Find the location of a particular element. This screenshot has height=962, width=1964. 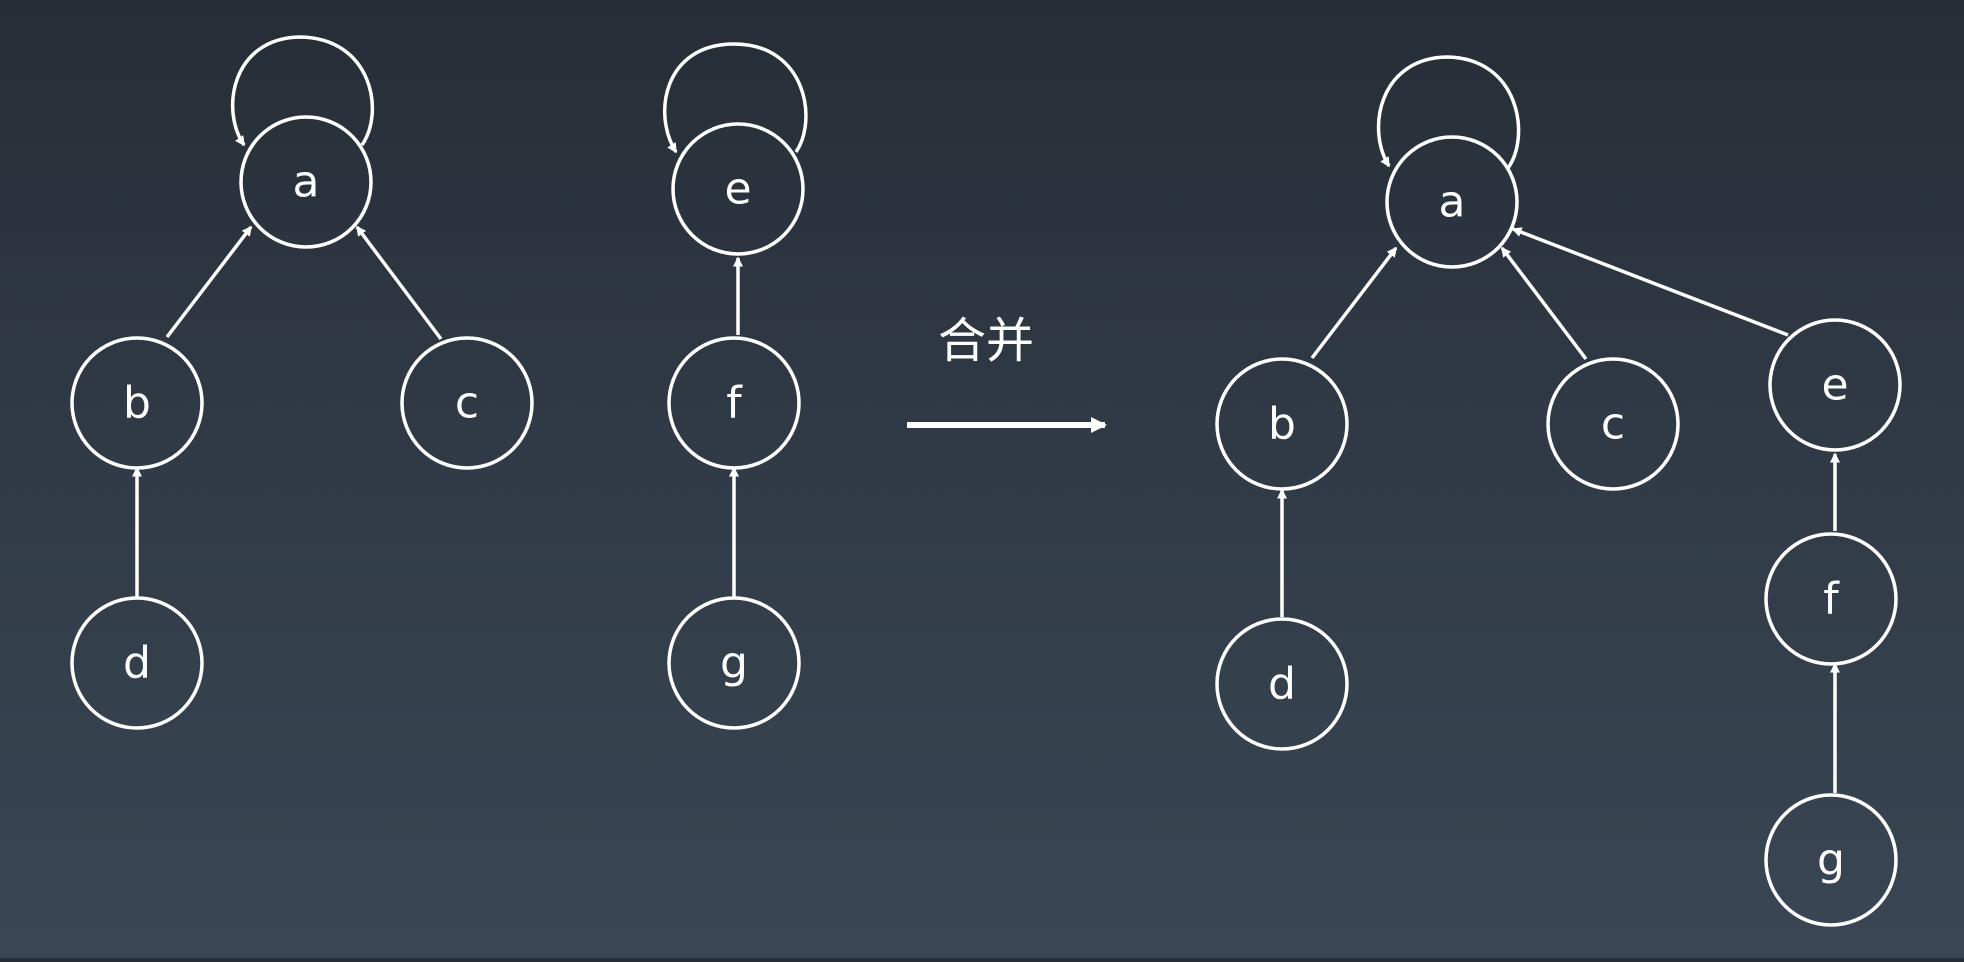

node-g: g is located at coordinates (734, 663).